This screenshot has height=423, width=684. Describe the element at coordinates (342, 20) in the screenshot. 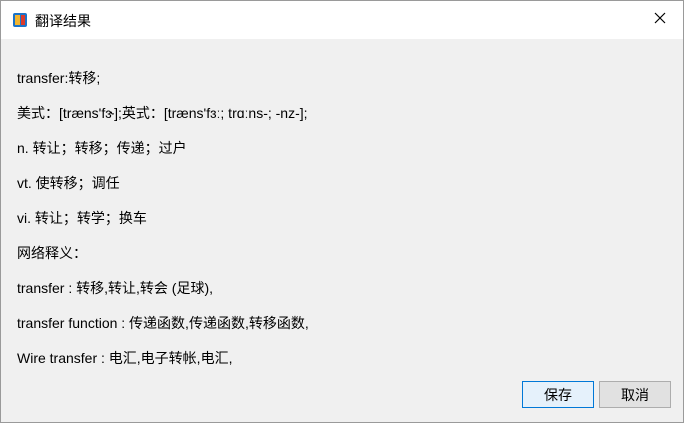

I see `title-bar: 翻译结果` at that location.